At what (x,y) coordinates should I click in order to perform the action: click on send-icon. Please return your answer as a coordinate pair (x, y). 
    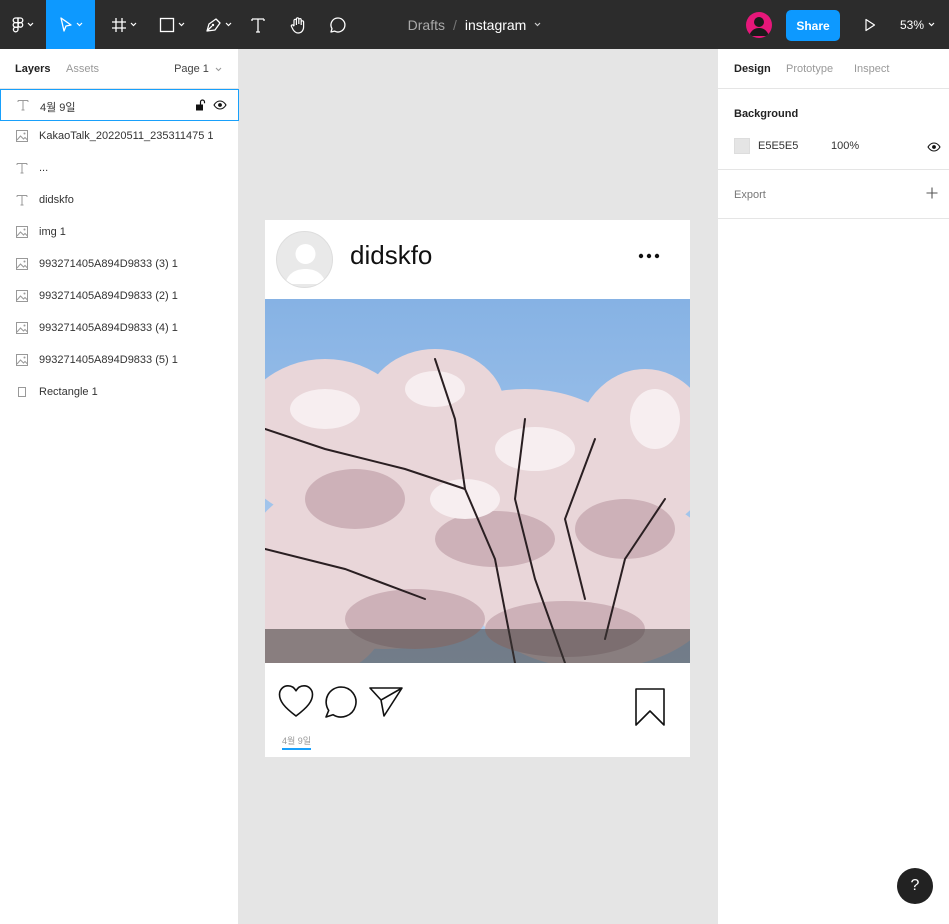
    Looking at the image, I should click on (386, 702).